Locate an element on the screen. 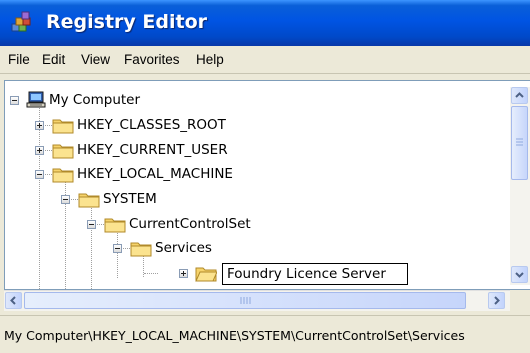  scroll-down-button is located at coordinates (519, 274).